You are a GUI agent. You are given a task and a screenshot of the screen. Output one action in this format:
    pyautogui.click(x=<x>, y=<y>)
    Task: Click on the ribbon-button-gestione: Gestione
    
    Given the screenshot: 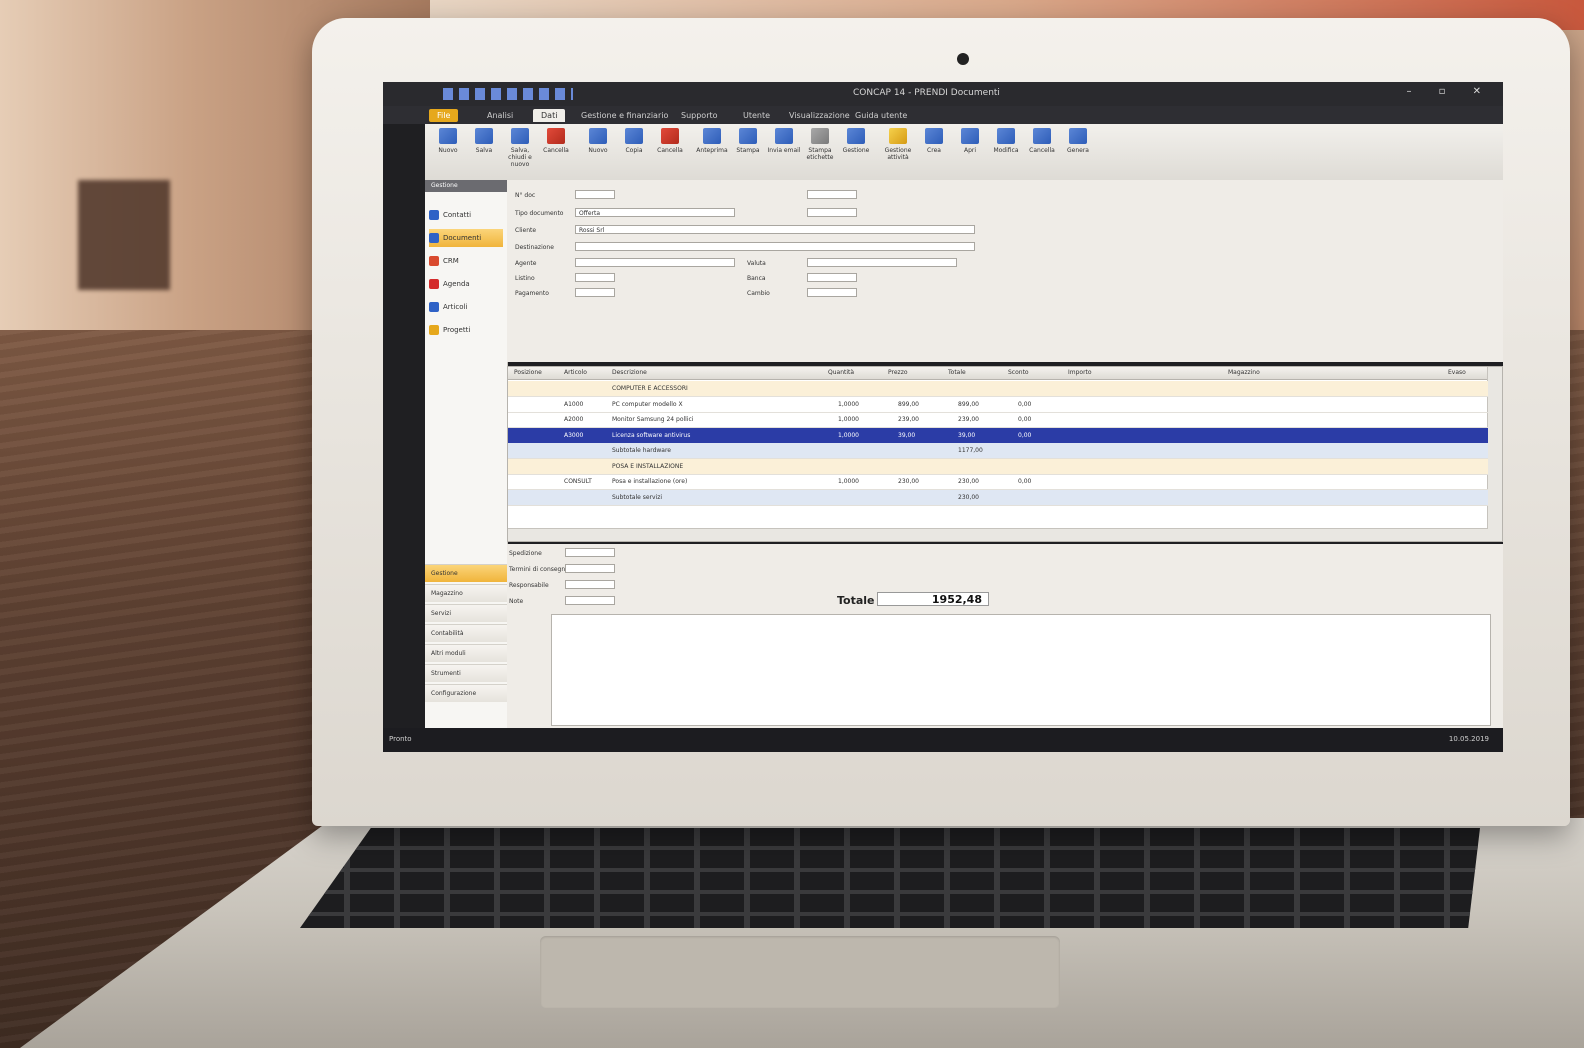 What is the action you would take?
    pyautogui.click(x=856, y=141)
    